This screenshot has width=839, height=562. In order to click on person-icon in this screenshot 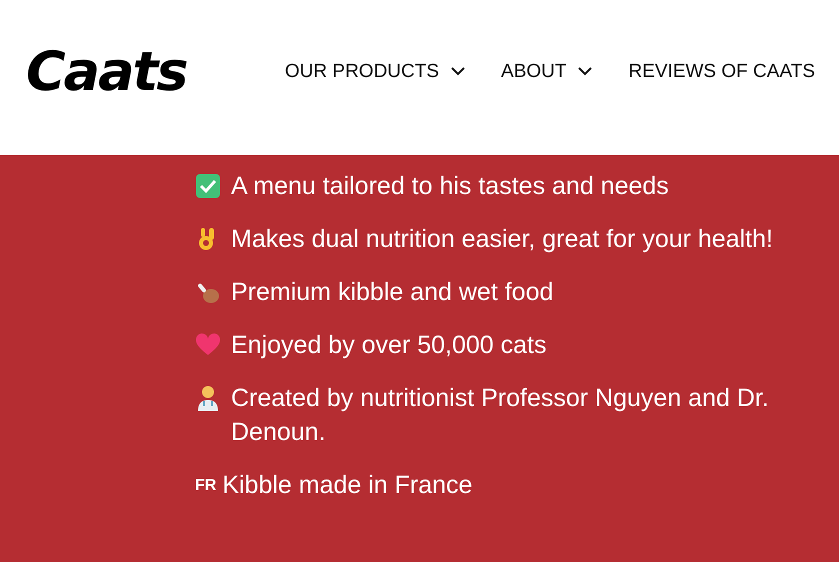, I will do `click(208, 398)`.